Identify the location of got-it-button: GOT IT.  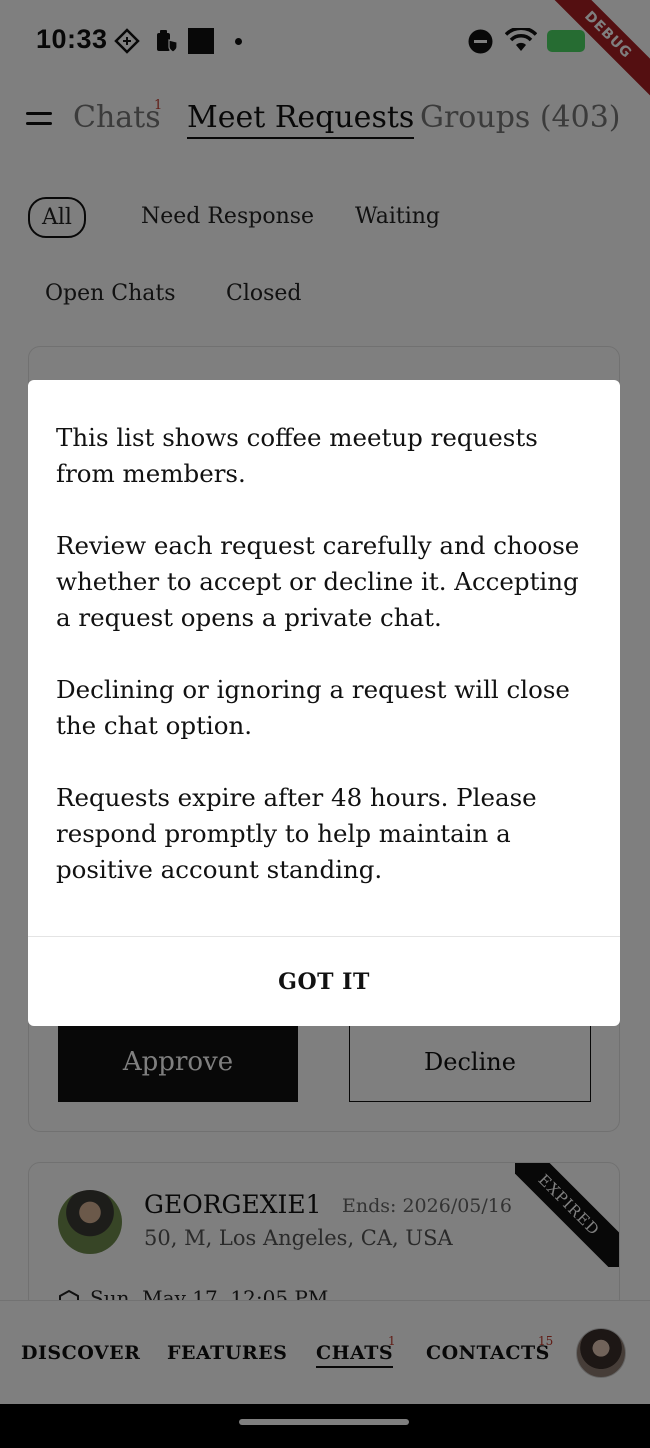
(324, 981).